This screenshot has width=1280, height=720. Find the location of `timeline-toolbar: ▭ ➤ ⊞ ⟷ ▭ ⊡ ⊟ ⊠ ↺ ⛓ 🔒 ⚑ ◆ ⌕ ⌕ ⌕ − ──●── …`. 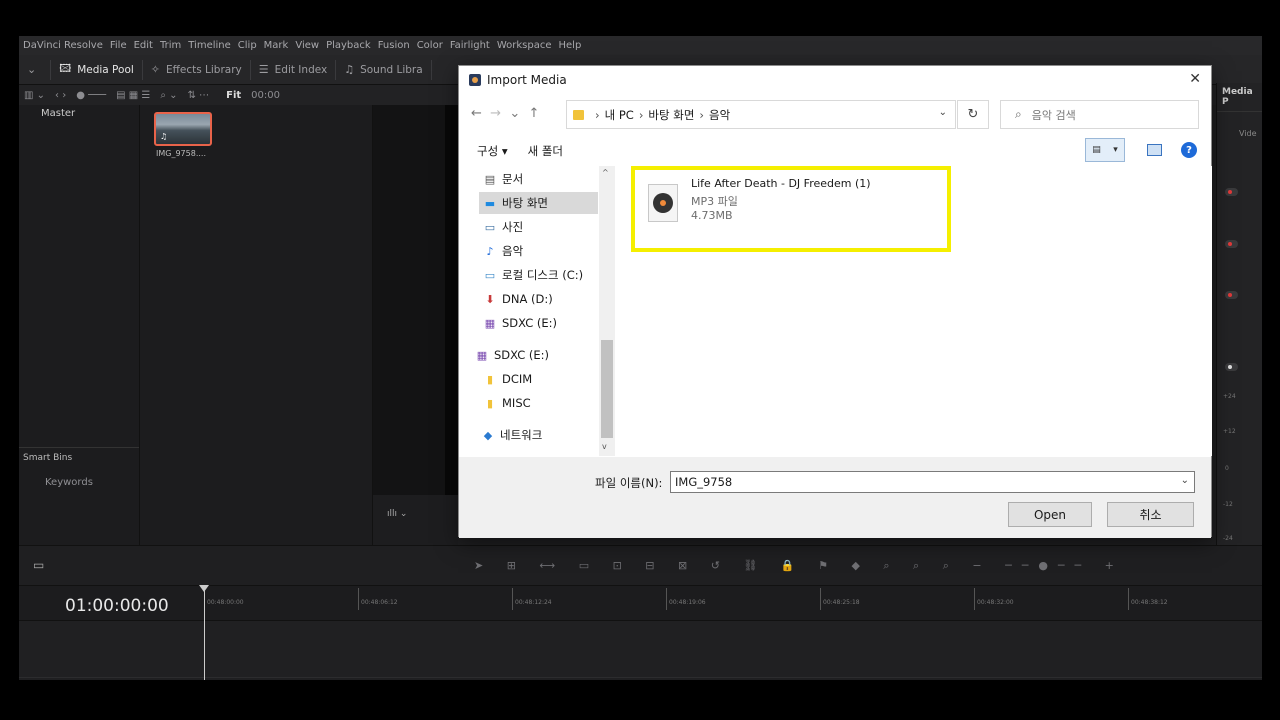

timeline-toolbar: ▭ ➤ ⊞ ⟷ ▭ ⊡ ⊟ ⊠ ↺ ⛓ 🔒 ⚑ ◆ ⌕ ⌕ ⌕ − ──●── … is located at coordinates (640, 565).